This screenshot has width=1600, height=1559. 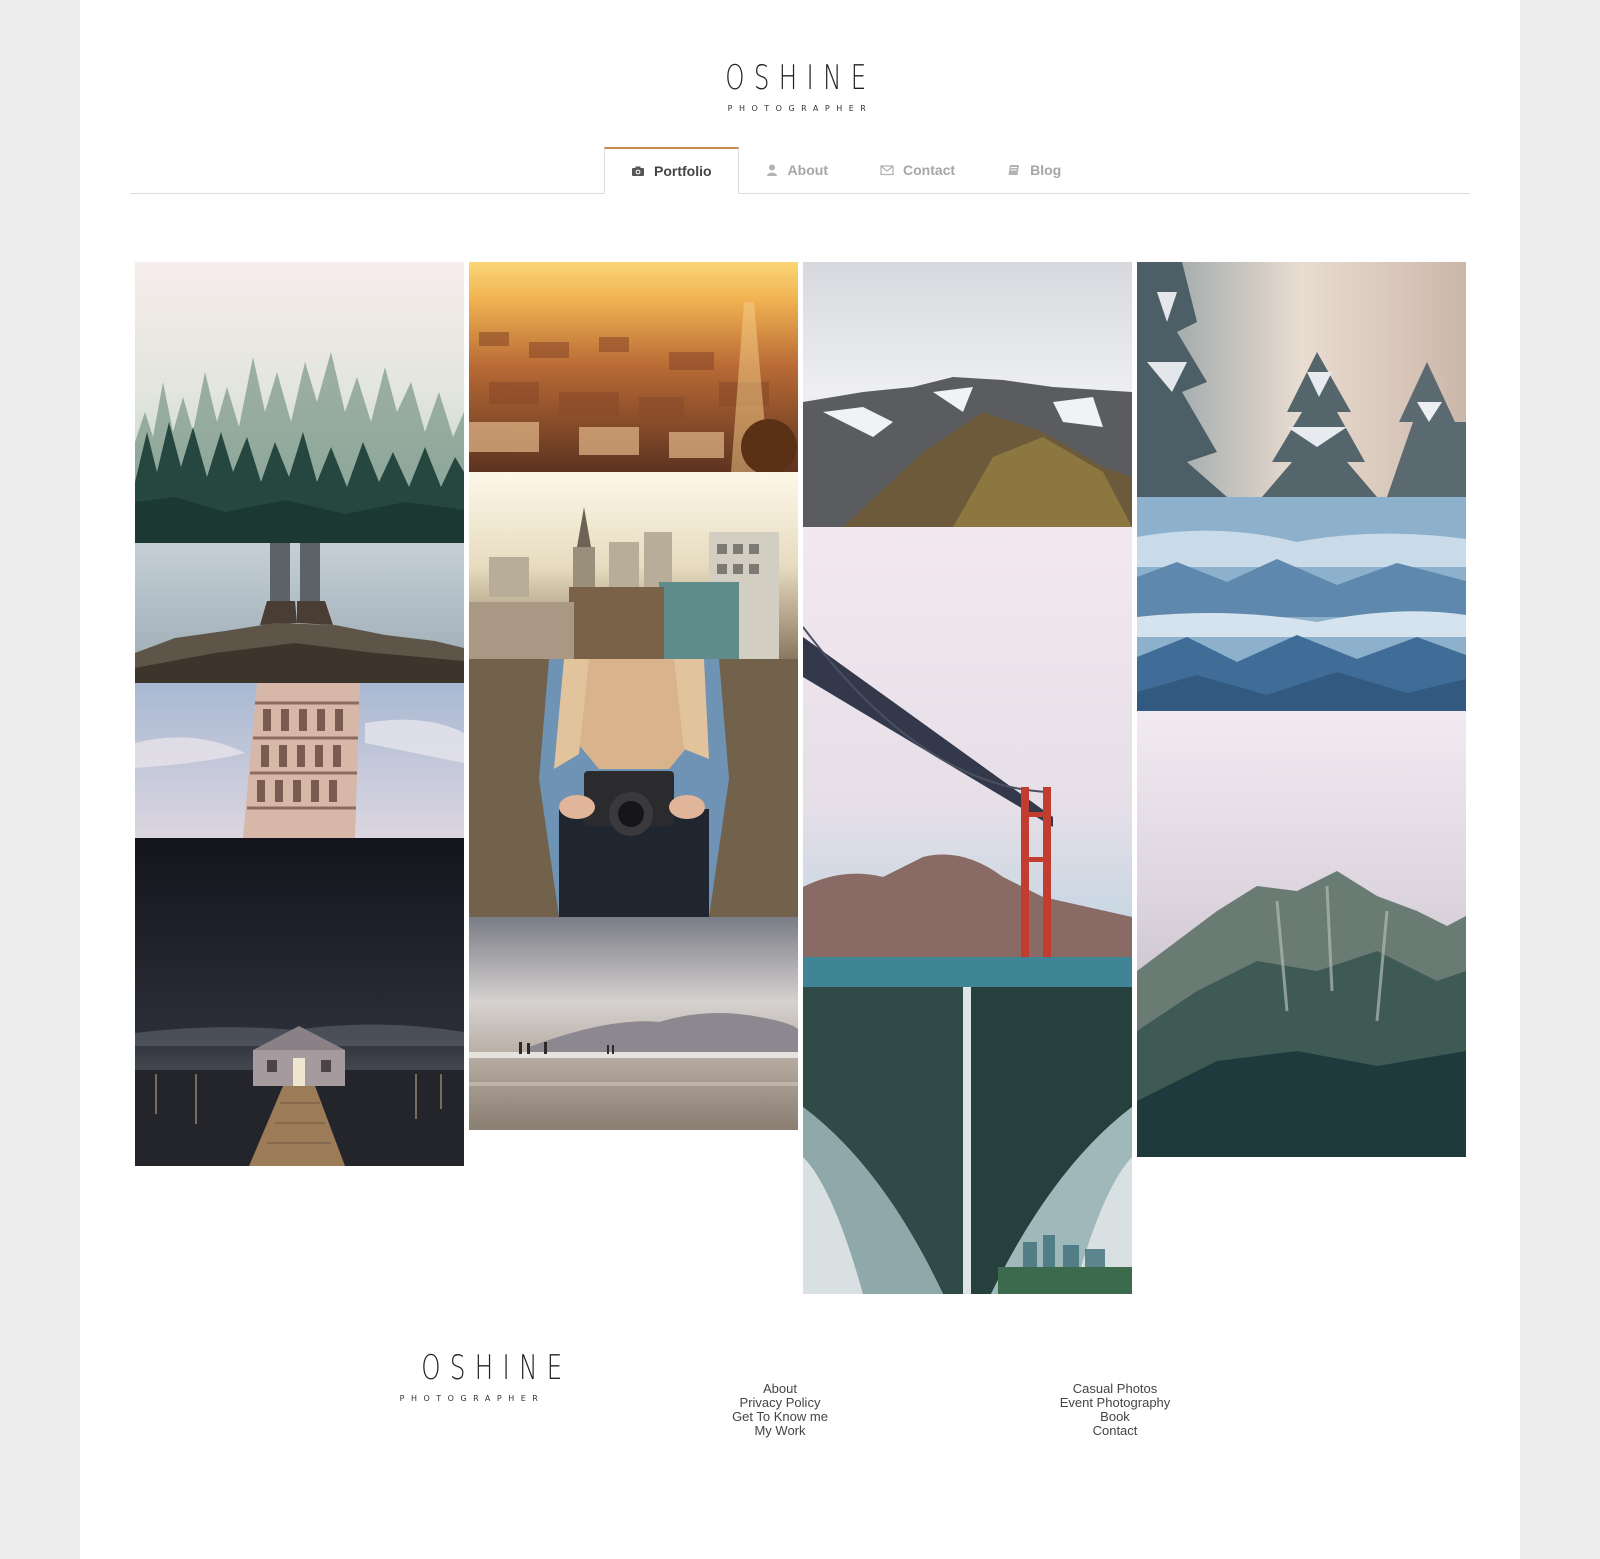 I want to click on logo-name: OSHINE, so click(x=800, y=78).